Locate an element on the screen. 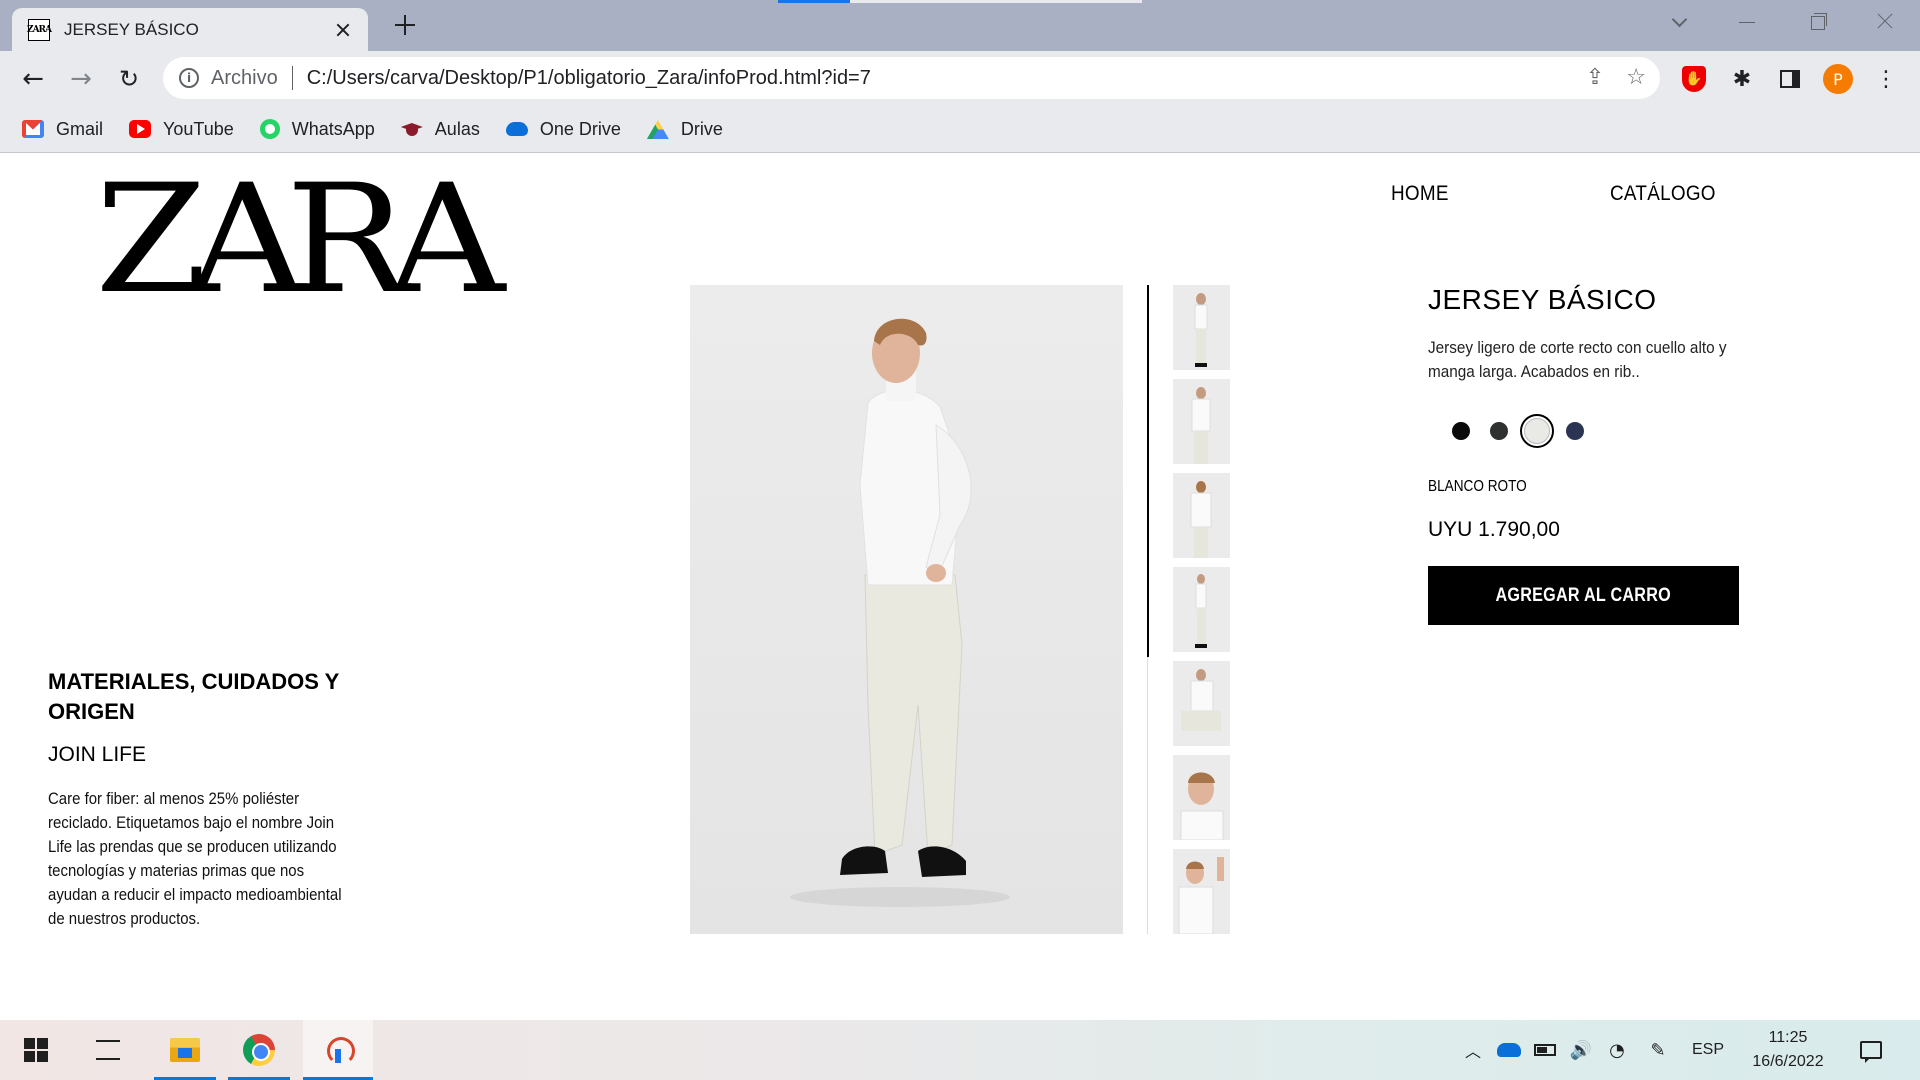 The height and width of the screenshot is (1080, 1920). folder-icon is located at coordinates (185, 1050).